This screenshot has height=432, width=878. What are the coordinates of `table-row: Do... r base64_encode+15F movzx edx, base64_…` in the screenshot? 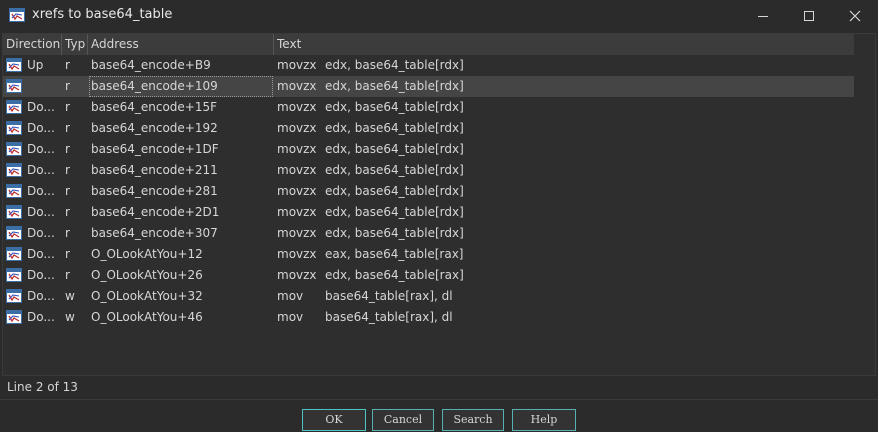 It's located at (429, 107).